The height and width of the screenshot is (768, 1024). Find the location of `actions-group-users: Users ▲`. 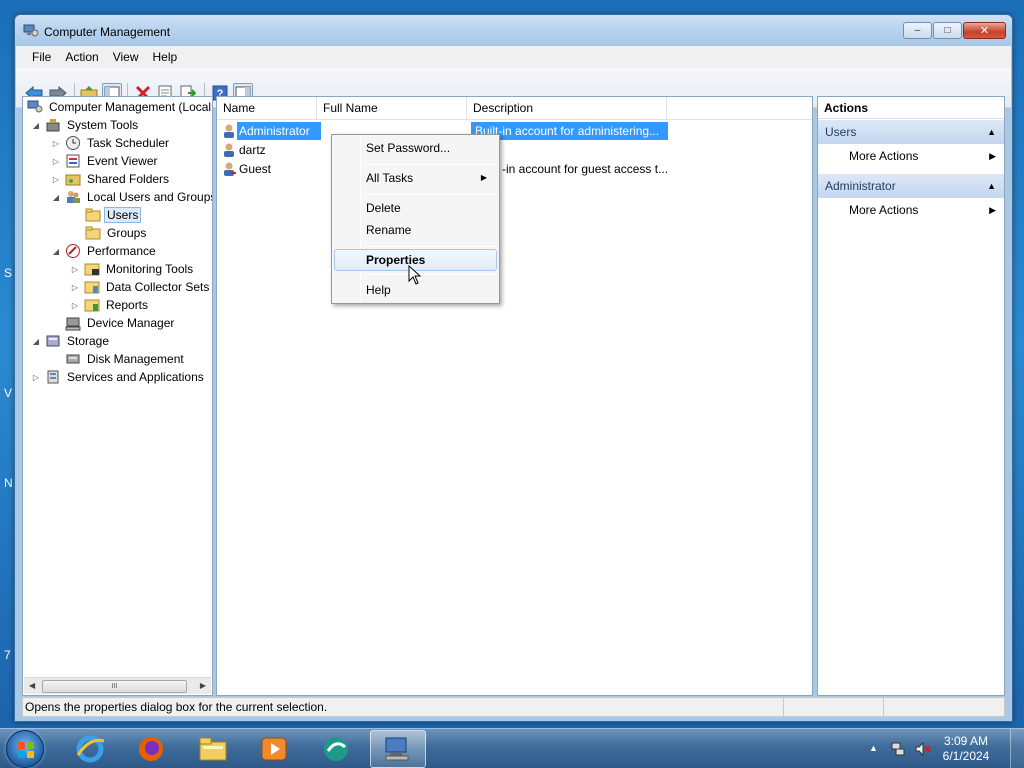

actions-group-users: Users ▲ is located at coordinates (911, 132).